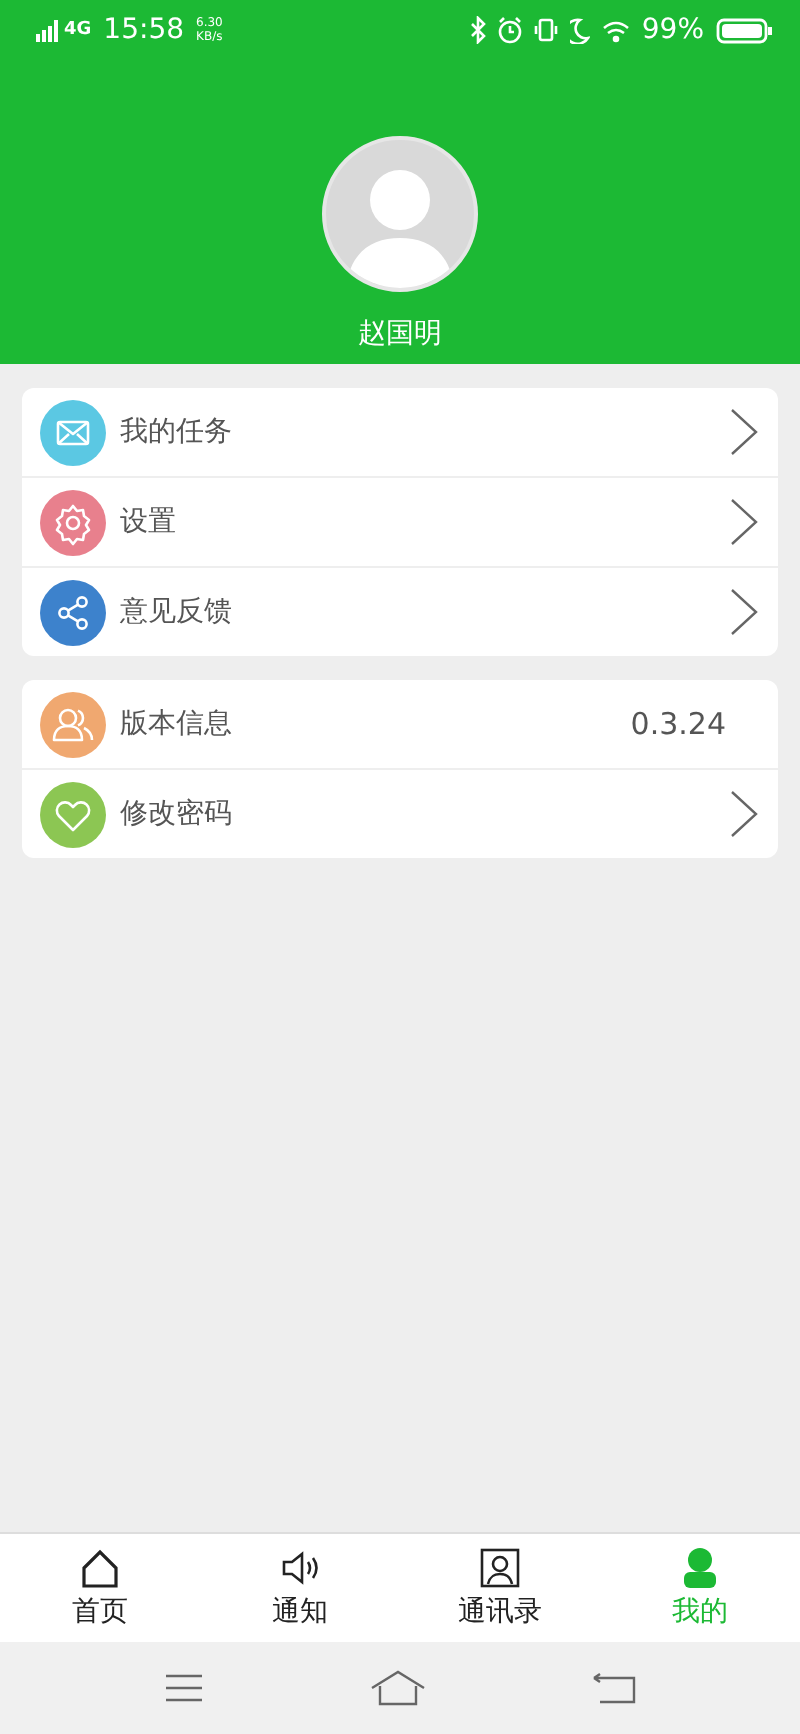 This screenshot has height=1734, width=800. I want to click on vibrate-icon, so click(545, 30).